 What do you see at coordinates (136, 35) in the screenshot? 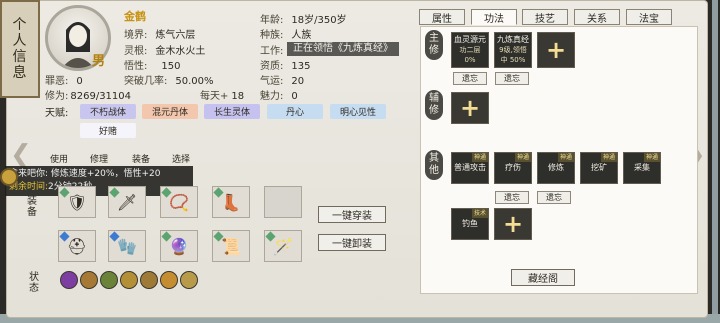
I see `realm-label: 境界:` at bounding box center [136, 35].